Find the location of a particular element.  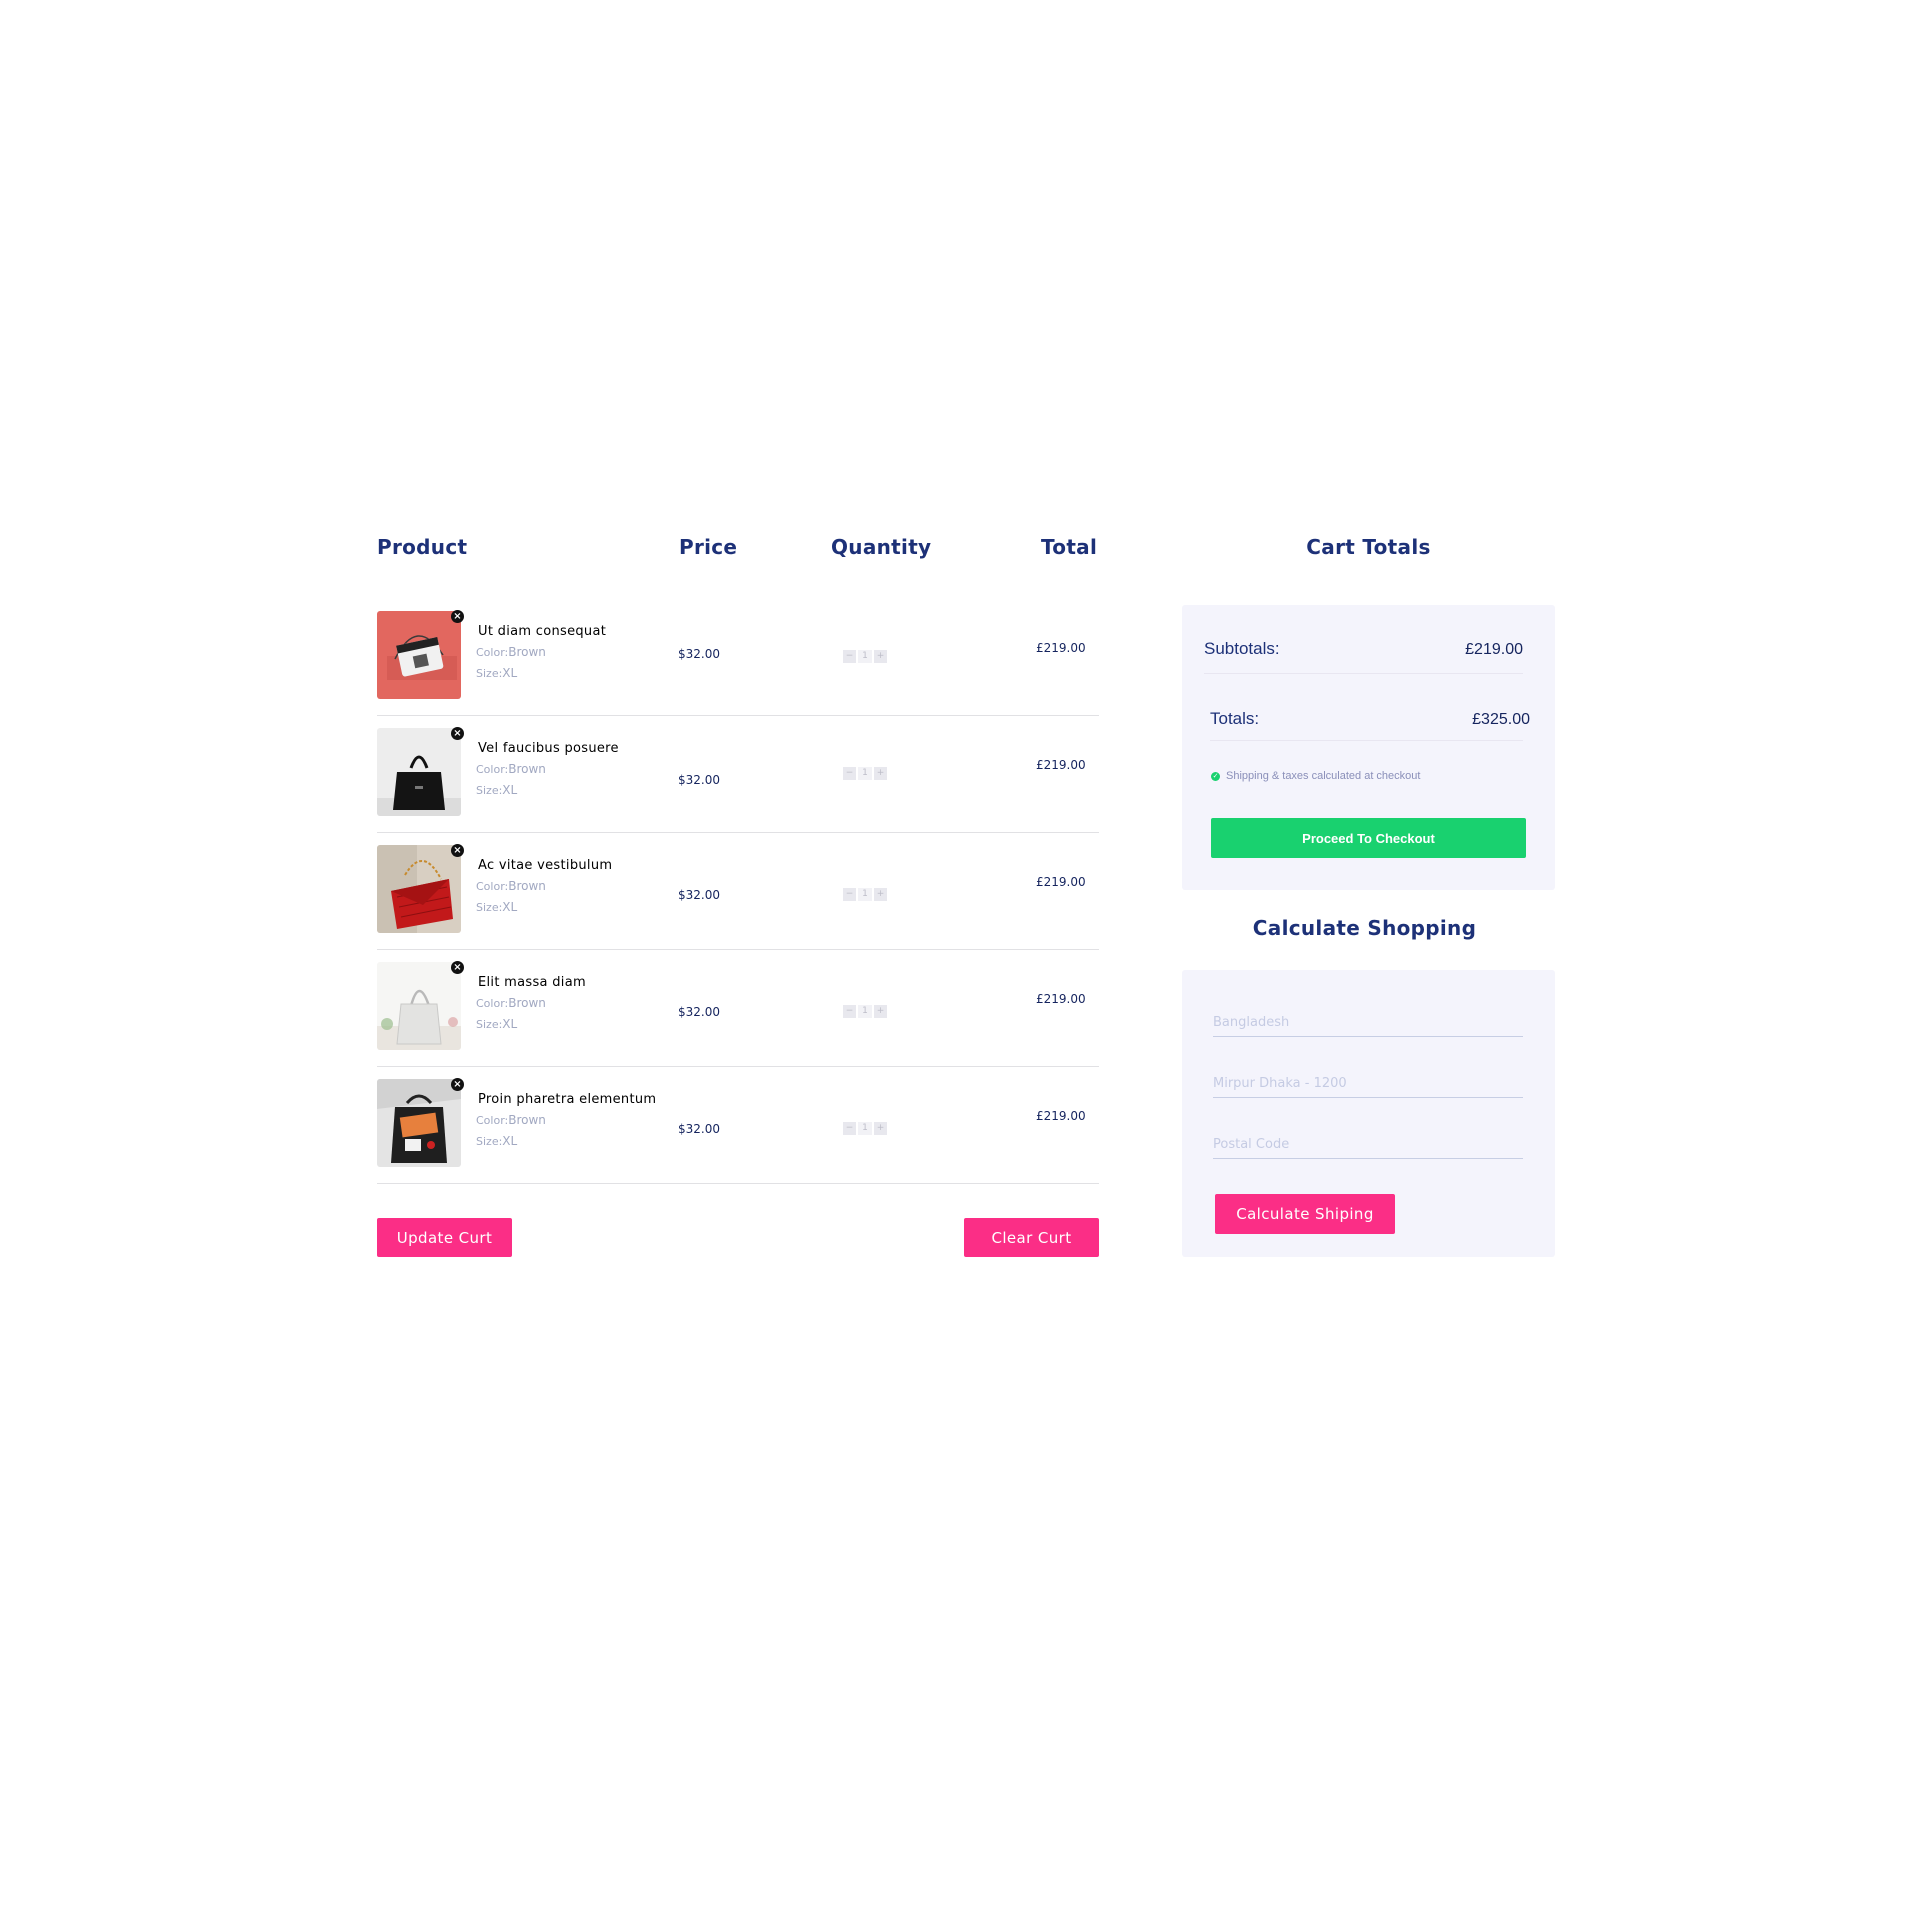

product-name: Ac vitae vestibulum is located at coordinates (545, 865).